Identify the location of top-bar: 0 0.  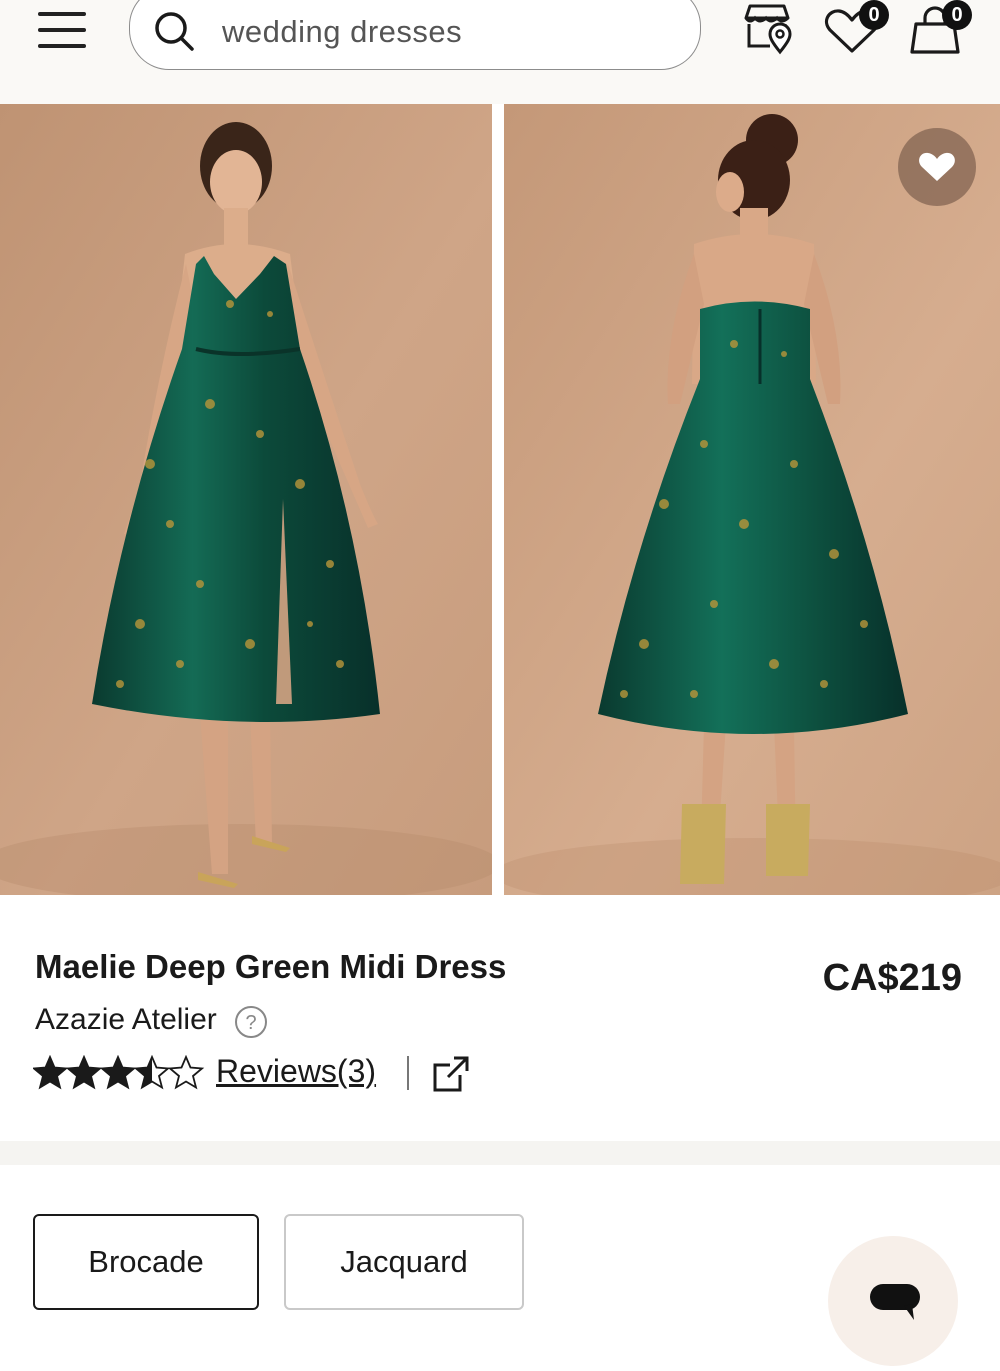
(500, 52).